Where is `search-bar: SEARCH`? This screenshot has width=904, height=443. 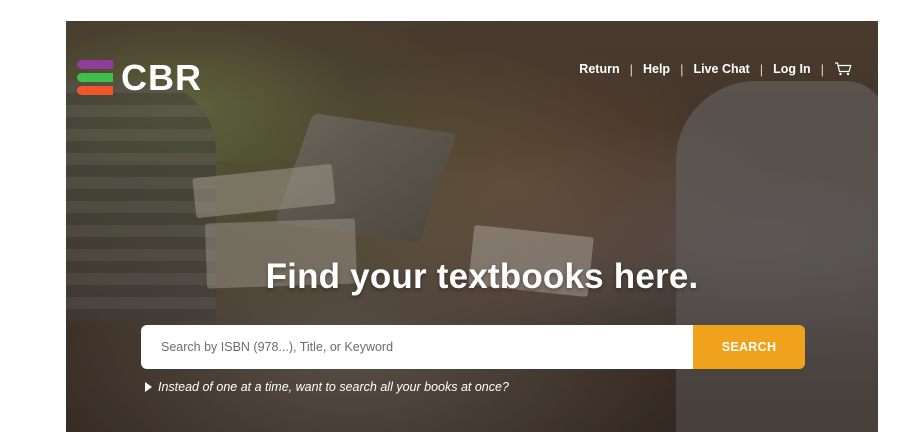 search-bar: SEARCH is located at coordinates (473, 347).